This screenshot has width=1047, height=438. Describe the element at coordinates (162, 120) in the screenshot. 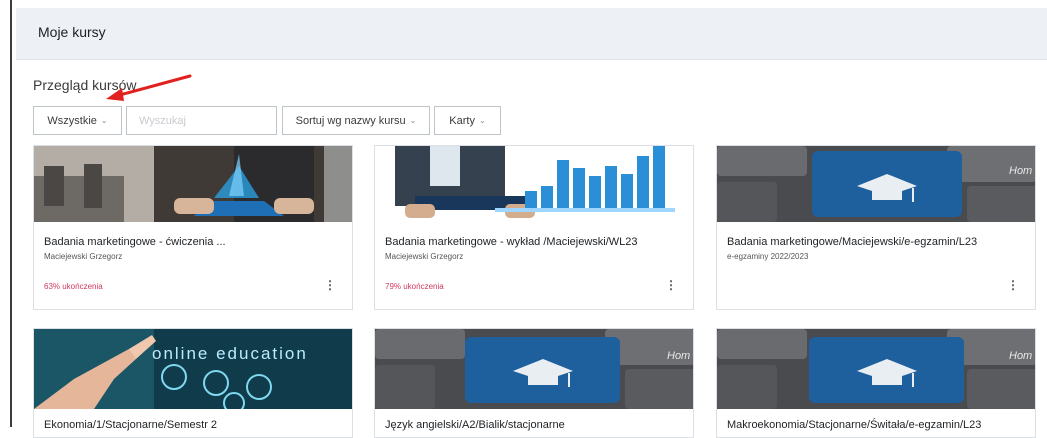

I see `search-placeholder: Wyszukaj` at that location.